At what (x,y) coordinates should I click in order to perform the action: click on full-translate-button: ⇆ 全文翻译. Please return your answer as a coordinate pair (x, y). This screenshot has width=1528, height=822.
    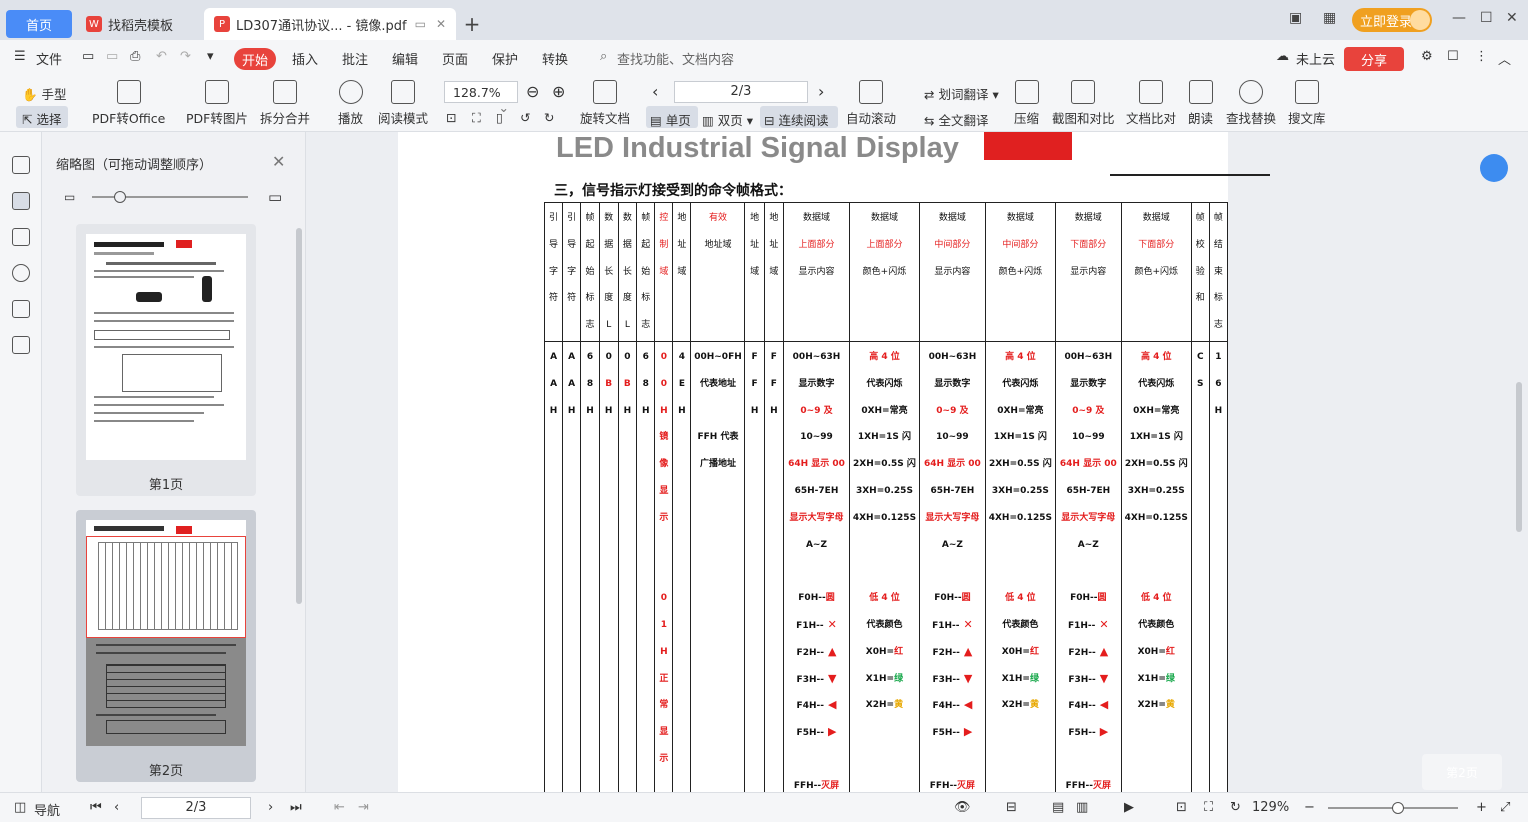
    Looking at the image, I should click on (956, 119).